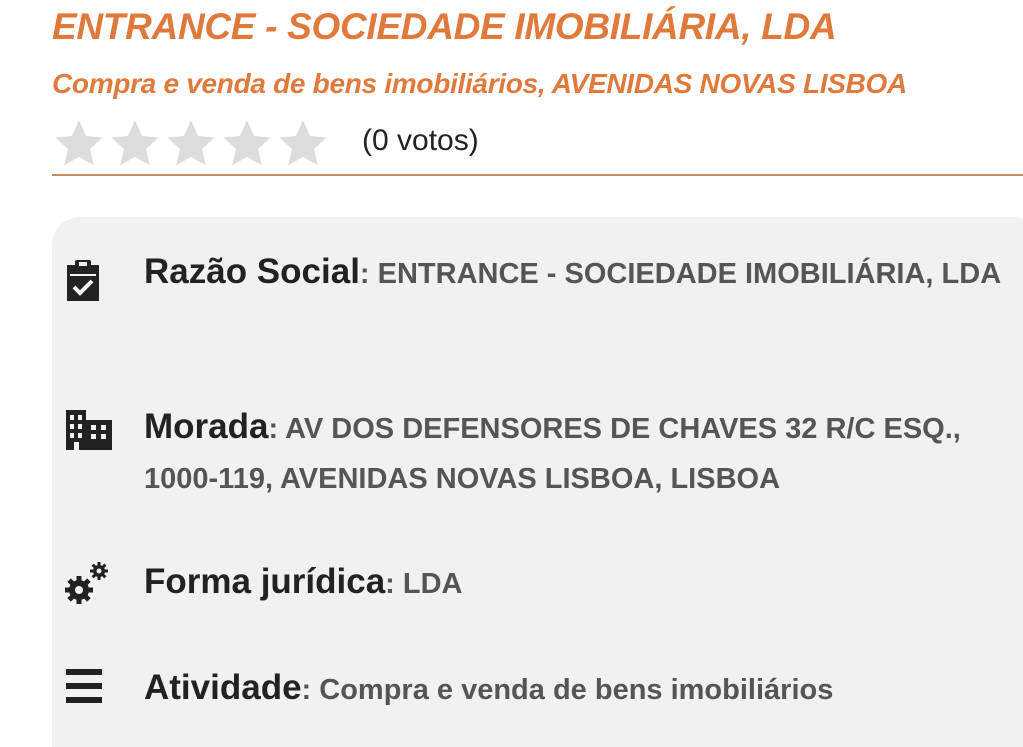  Describe the element at coordinates (223, 687) in the screenshot. I see `atividade-label: Atividade` at that location.